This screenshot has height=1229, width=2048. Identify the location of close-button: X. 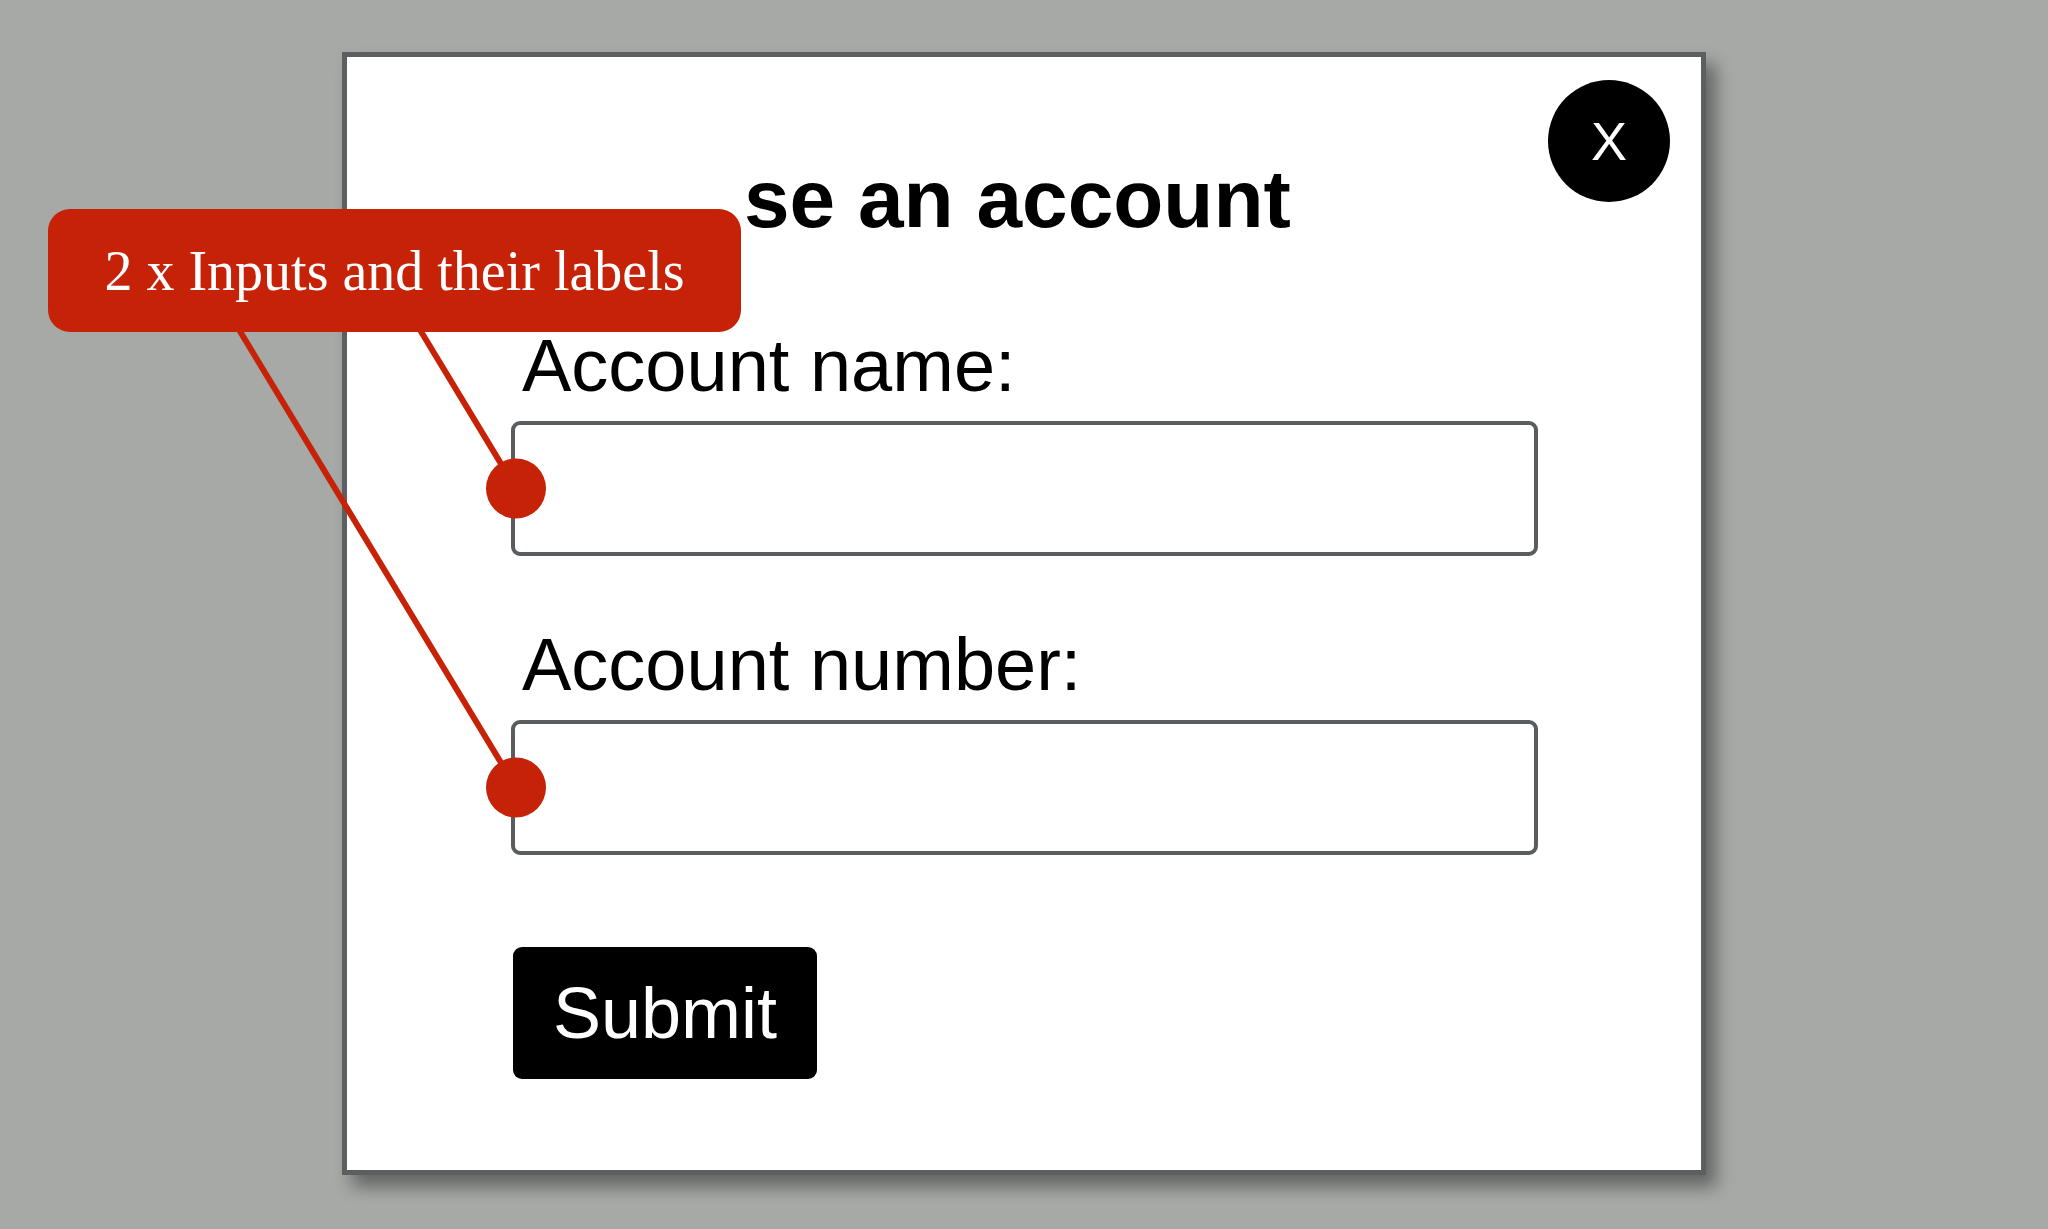
(1609, 141).